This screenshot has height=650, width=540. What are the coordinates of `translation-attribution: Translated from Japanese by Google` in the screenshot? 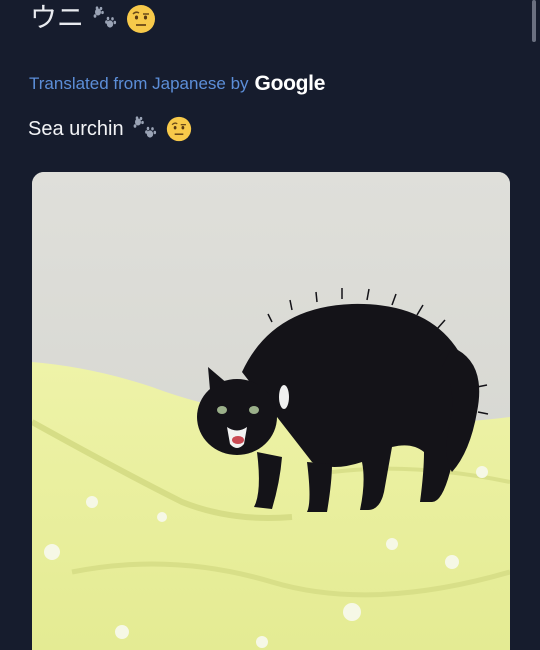 It's located at (177, 84).